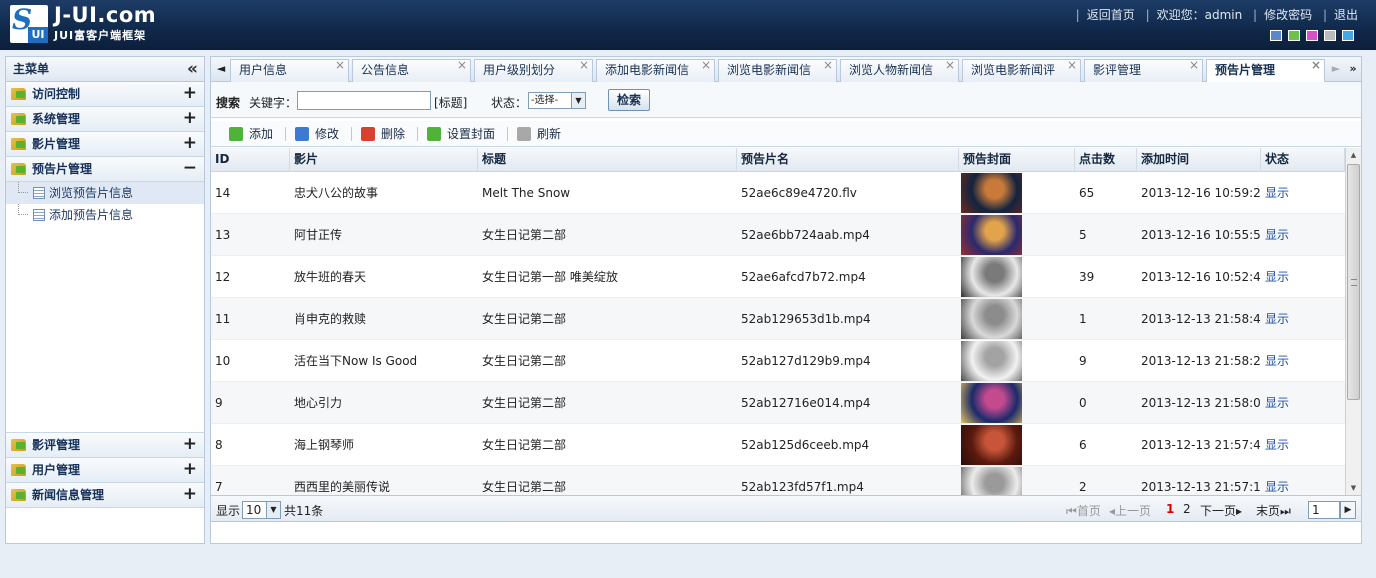  What do you see at coordinates (105, 495) in the screenshot?
I see `sidebar-group: 新闻信息管理 +` at bounding box center [105, 495].